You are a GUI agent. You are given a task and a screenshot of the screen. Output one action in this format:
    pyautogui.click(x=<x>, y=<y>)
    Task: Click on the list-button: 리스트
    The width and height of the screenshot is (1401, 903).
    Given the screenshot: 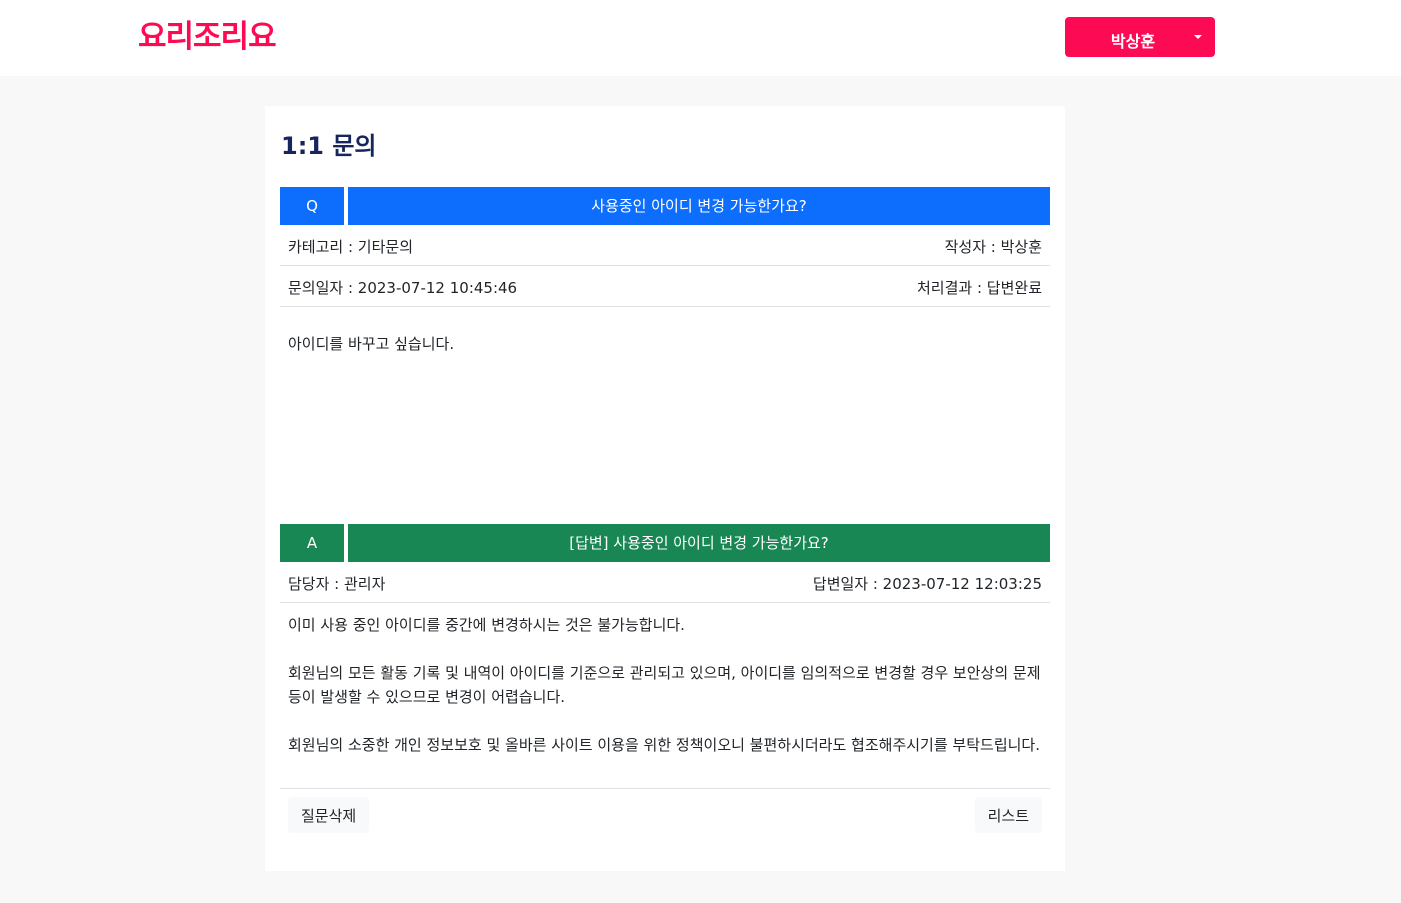 What is the action you would take?
    pyautogui.click(x=1008, y=815)
    